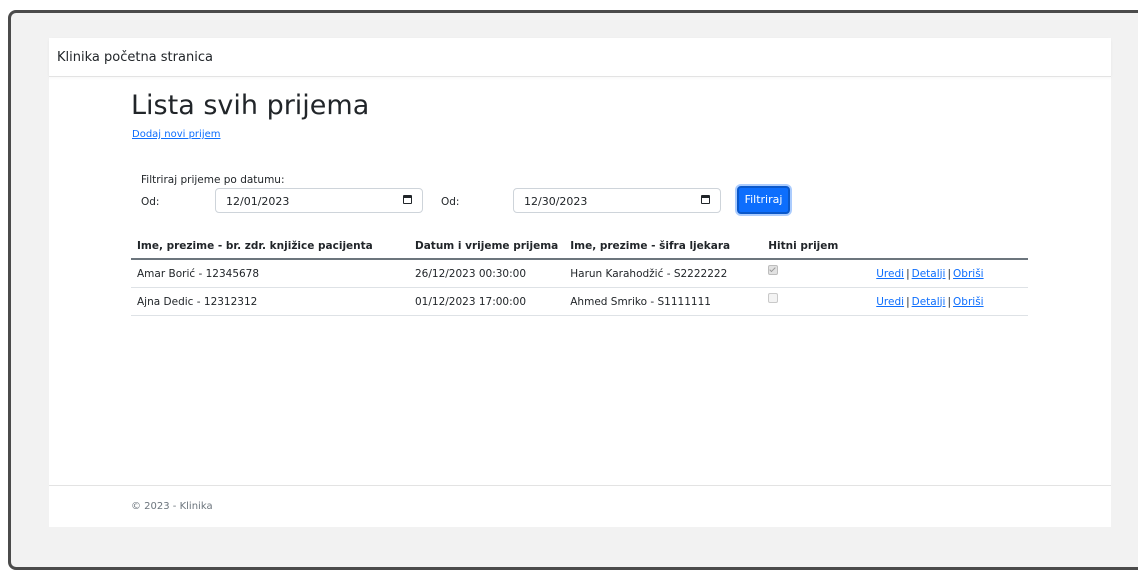  I want to click on page-title: Lista svih prijema, so click(250, 105).